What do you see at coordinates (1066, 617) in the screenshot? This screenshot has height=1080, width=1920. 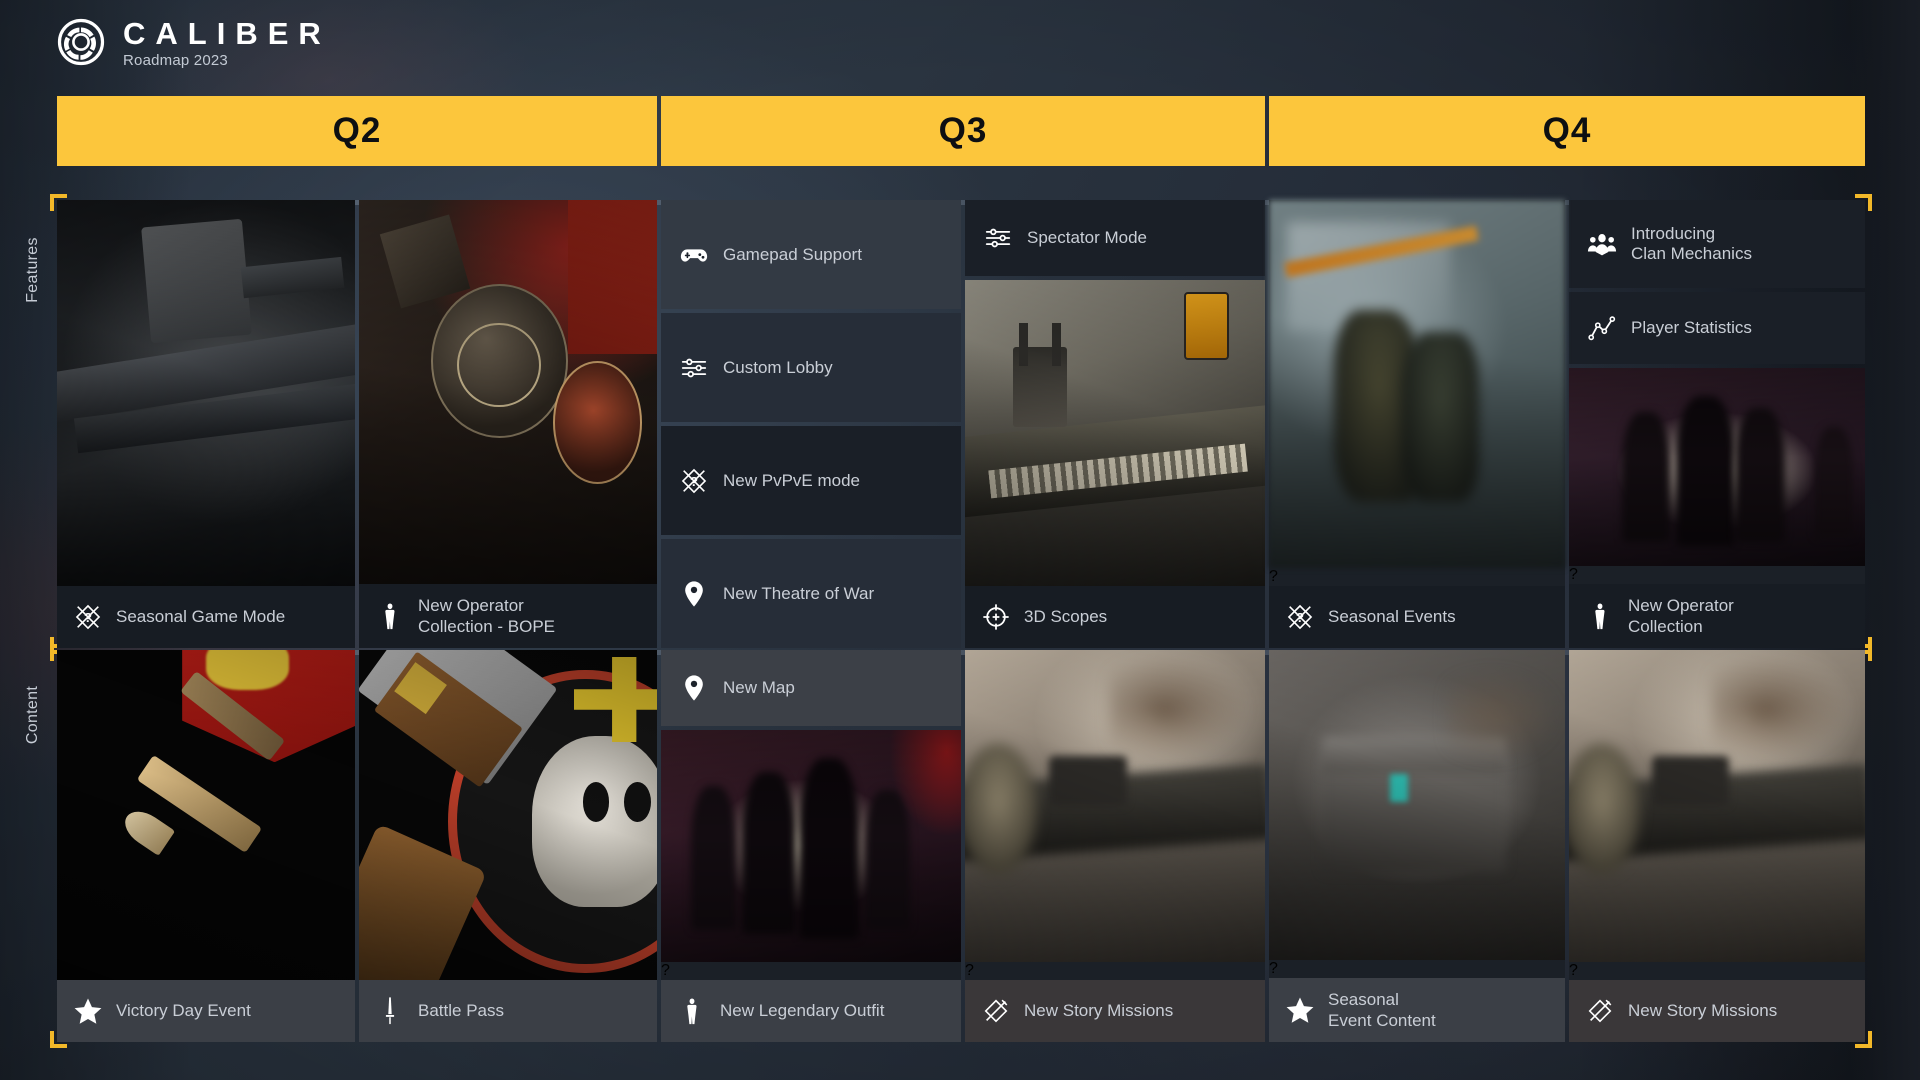 I see `feature-label: 3D Scopes` at bounding box center [1066, 617].